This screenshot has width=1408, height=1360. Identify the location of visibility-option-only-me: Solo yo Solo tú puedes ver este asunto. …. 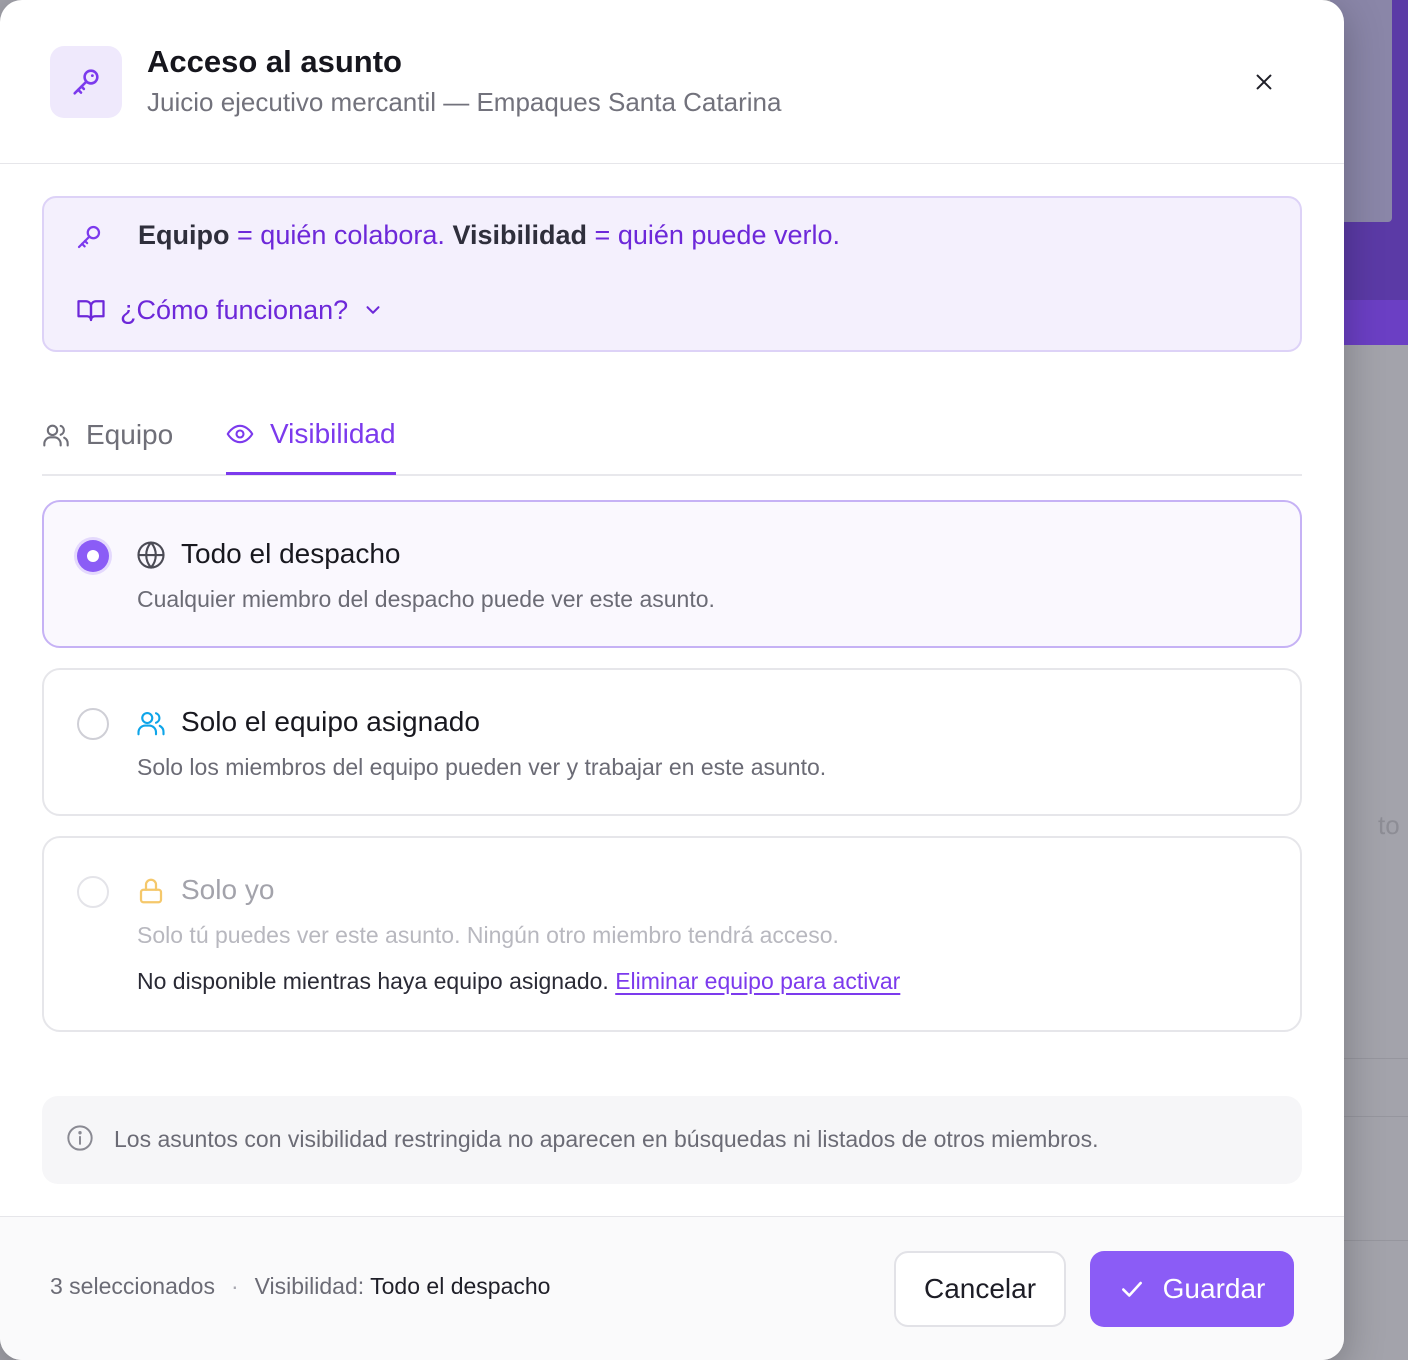
(672, 934).